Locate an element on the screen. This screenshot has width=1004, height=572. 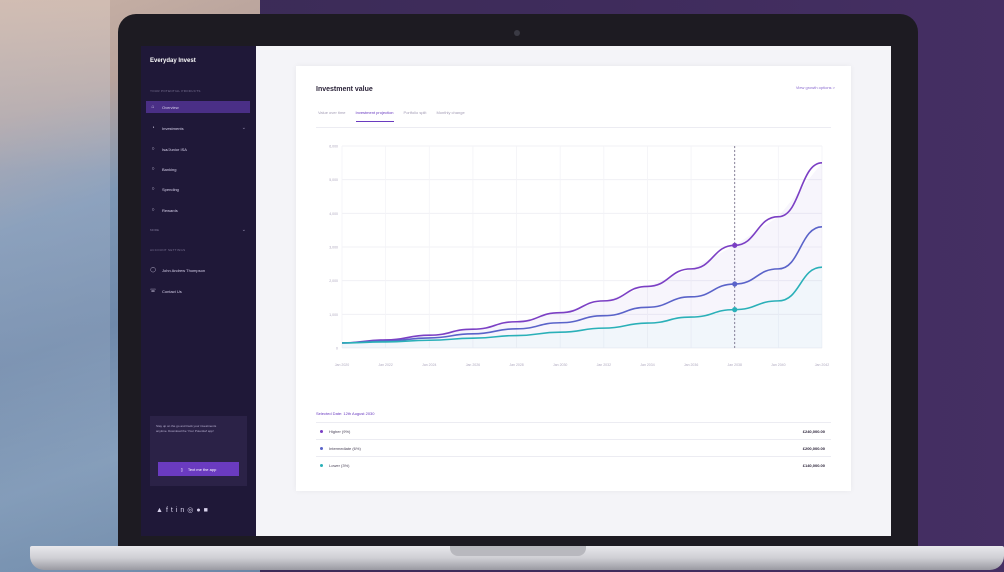
x-tick-label: Jan 2040 is located at coordinates (778, 365).